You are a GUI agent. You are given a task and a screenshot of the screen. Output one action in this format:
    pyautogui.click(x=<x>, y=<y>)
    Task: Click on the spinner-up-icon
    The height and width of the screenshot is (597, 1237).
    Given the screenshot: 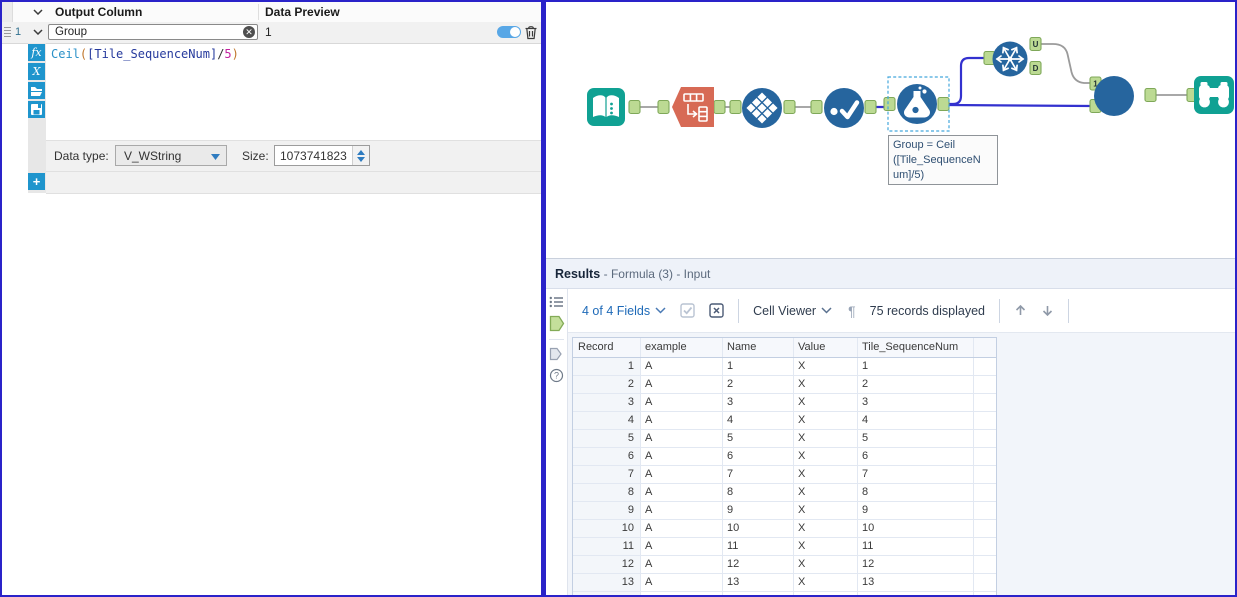 What is the action you would take?
    pyautogui.click(x=361, y=152)
    